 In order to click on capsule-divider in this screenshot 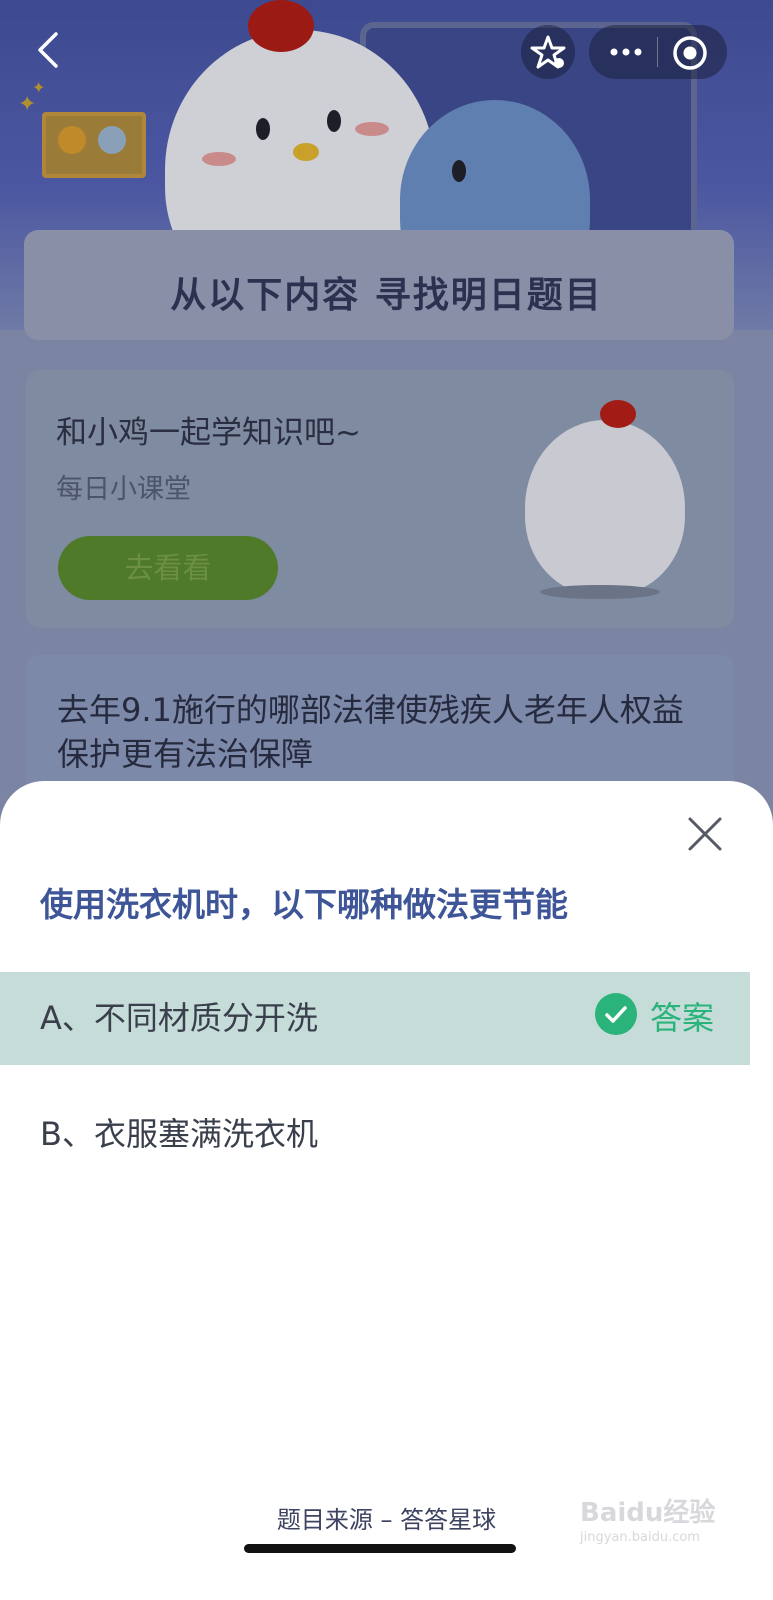, I will do `click(657, 52)`.